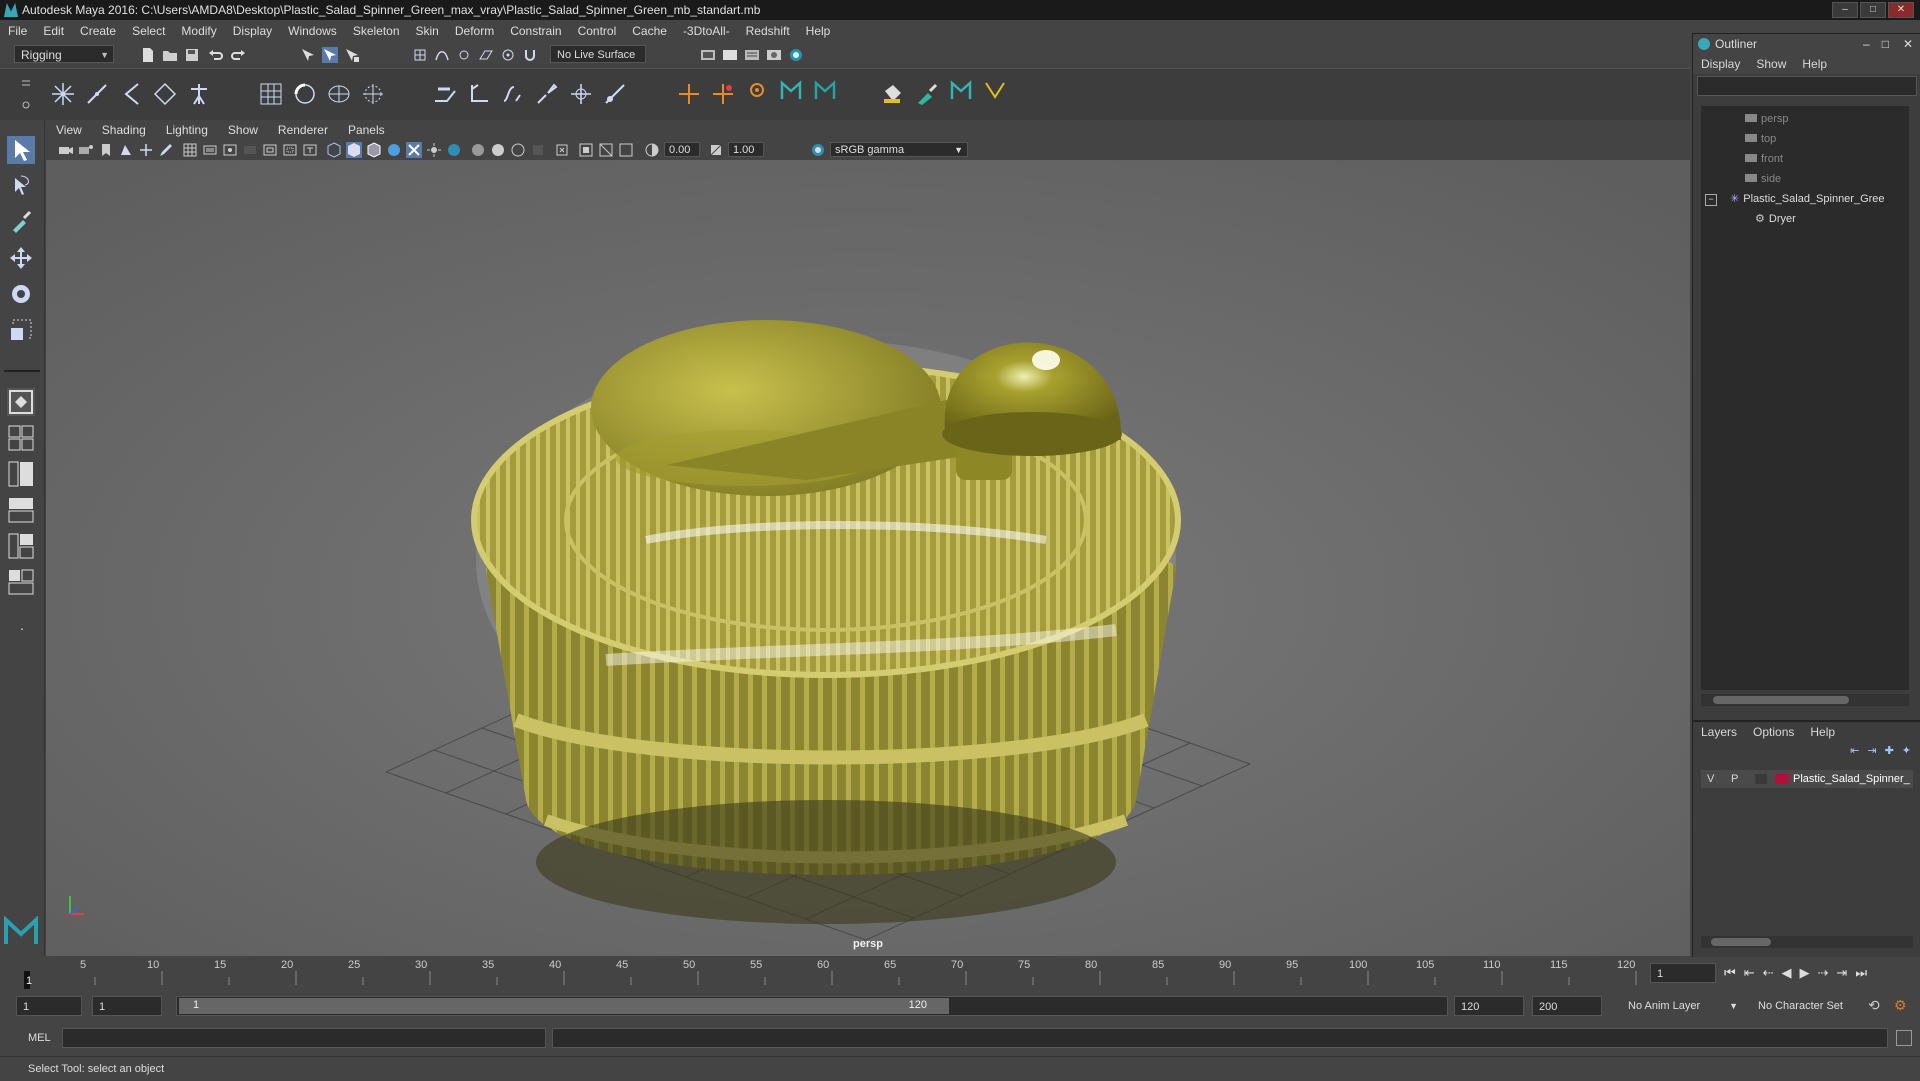  I want to click on playback-start-field: 1, so click(127, 1006).